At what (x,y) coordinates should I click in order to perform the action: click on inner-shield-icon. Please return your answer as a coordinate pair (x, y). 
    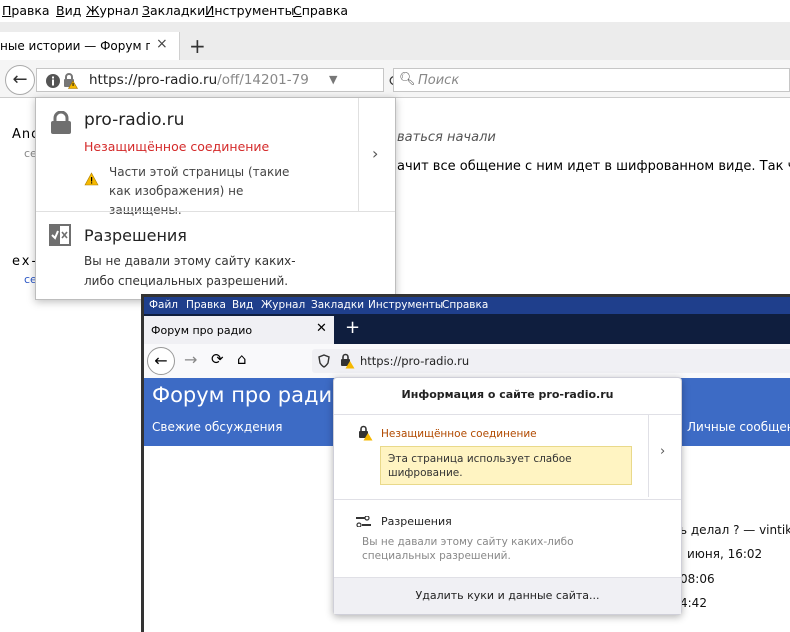
    Looking at the image, I should click on (324, 361).